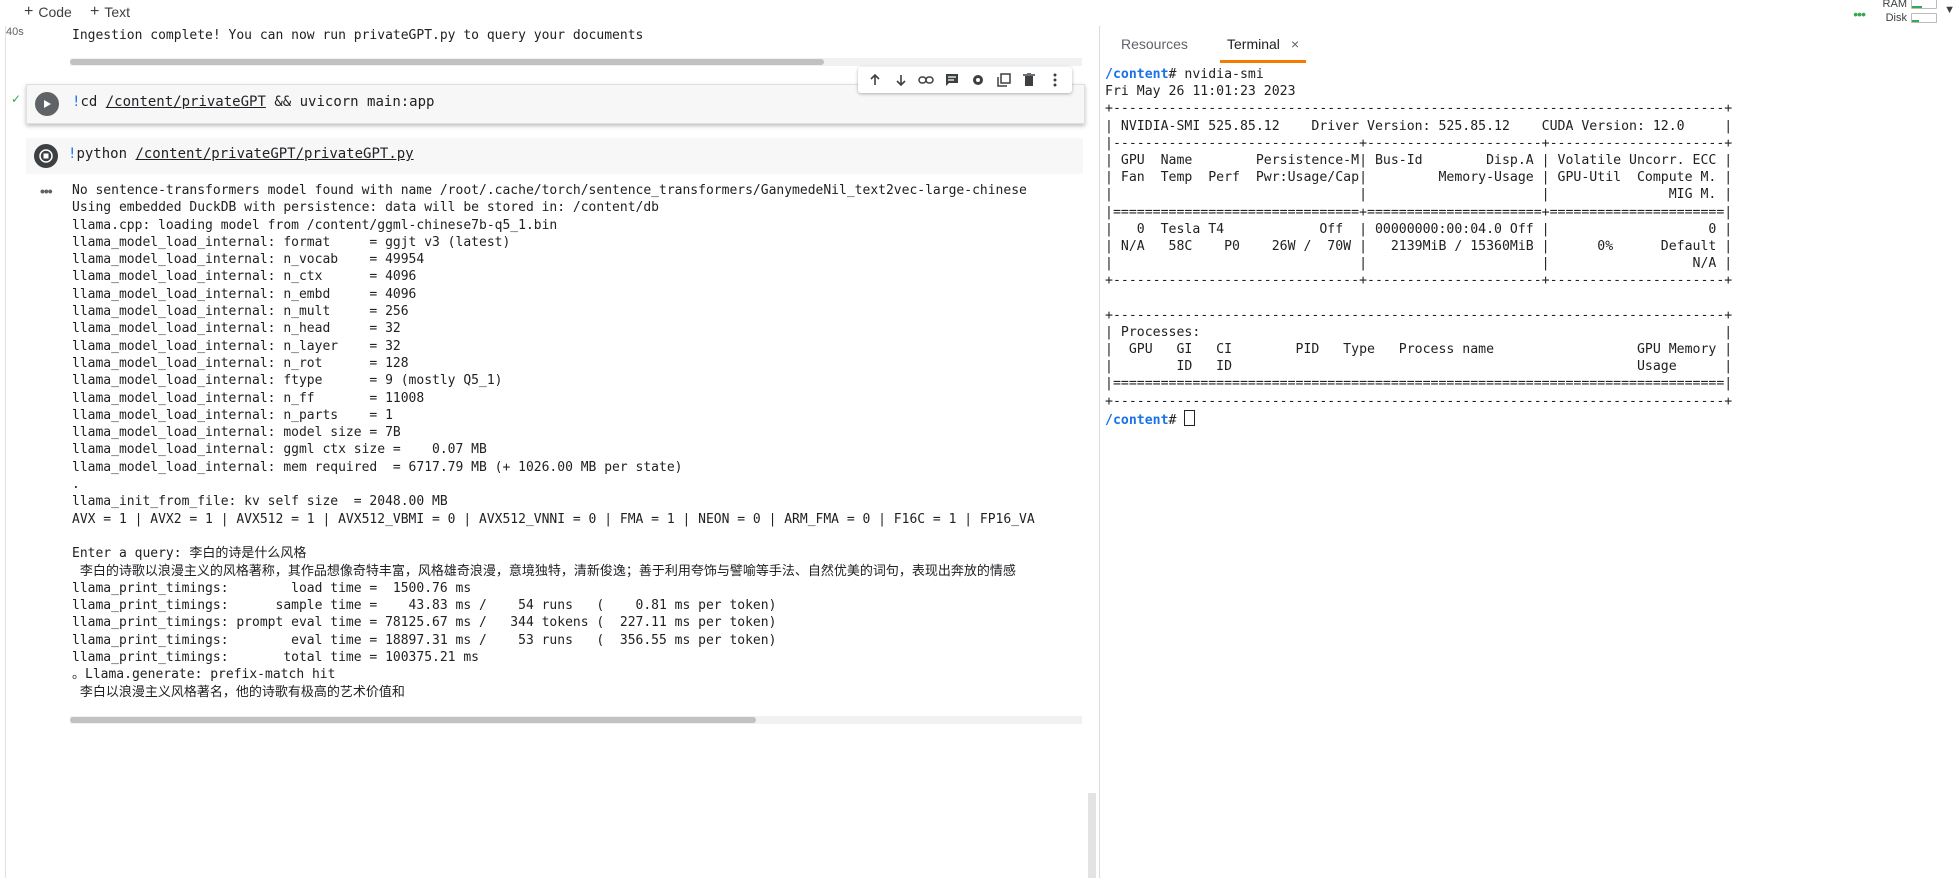 The width and height of the screenshot is (1957, 878). I want to click on stop-cell-button, so click(46, 156).